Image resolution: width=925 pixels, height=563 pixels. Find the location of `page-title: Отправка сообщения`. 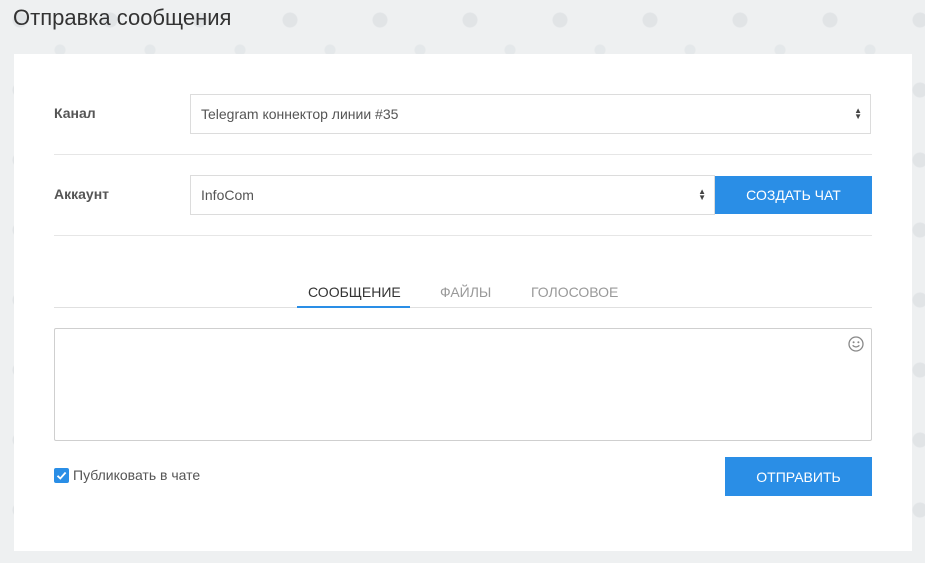

page-title: Отправка сообщения is located at coordinates (122, 17).